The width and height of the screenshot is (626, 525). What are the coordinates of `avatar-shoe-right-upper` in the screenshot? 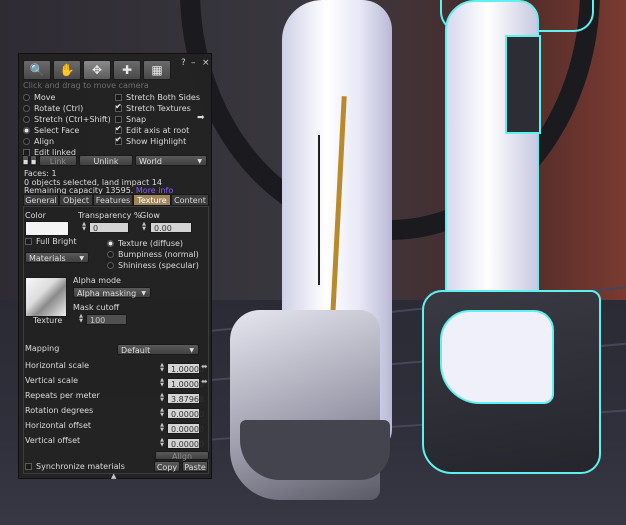 It's located at (497, 357).